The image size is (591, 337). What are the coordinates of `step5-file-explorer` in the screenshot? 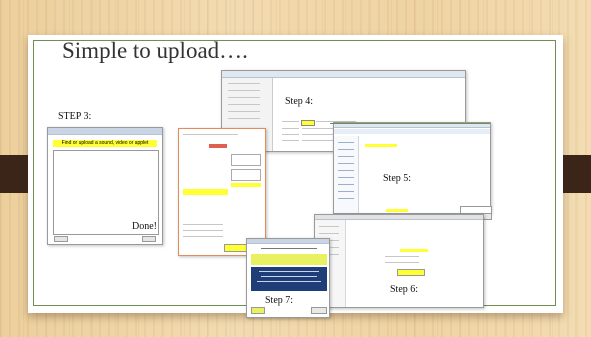 It's located at (412, 168).